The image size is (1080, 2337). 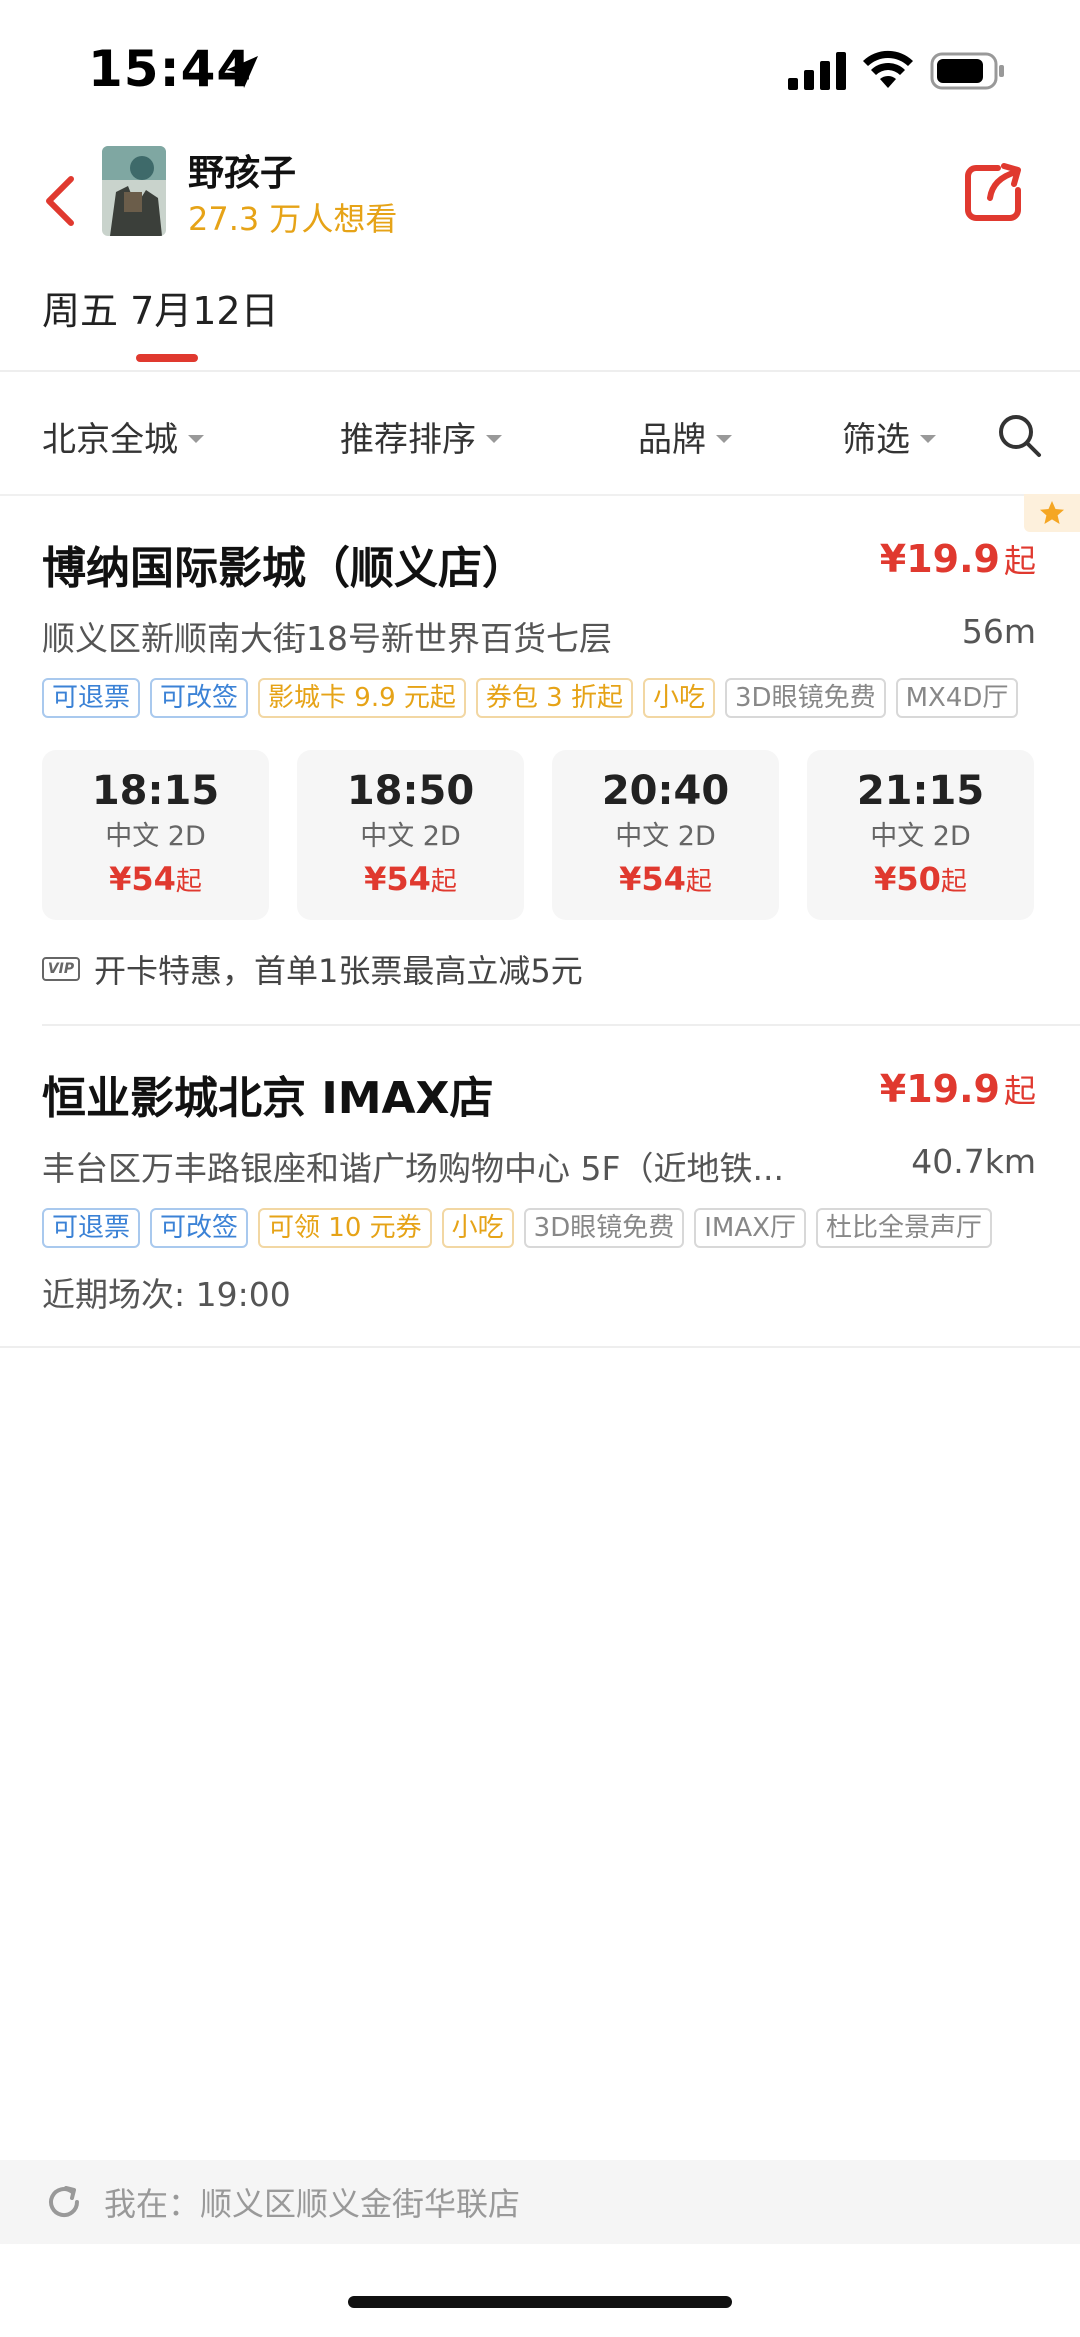 I want to click on showtime-time: 21:15, so click(x=920, y=791).